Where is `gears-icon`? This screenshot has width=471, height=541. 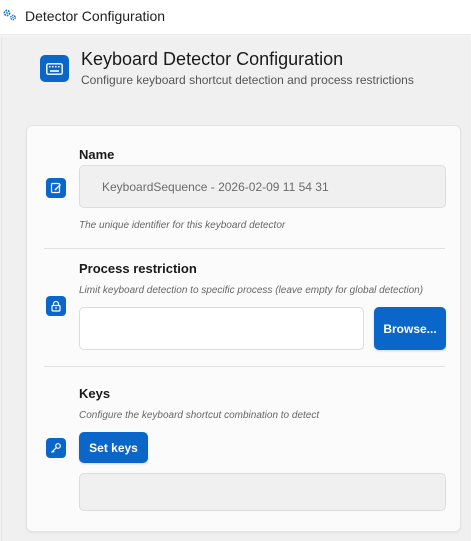 gears-icon is located at coordinates (9, 15).